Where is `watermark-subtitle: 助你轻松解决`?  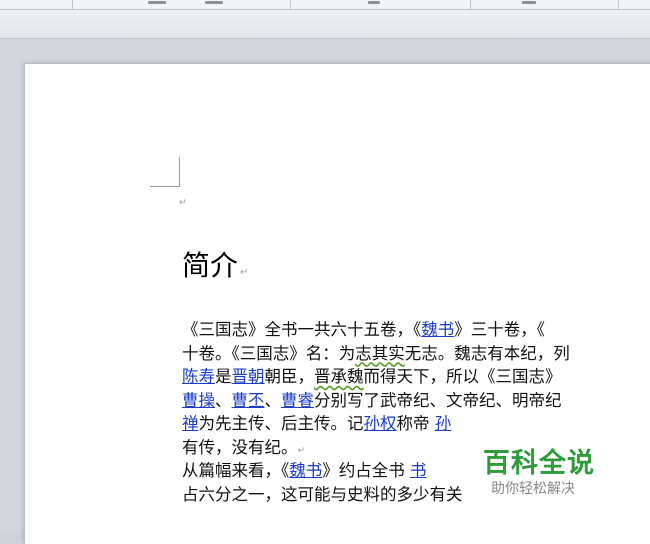 watermark-subtitle: 助你轻松解决 is located at coordinates (533, 489).